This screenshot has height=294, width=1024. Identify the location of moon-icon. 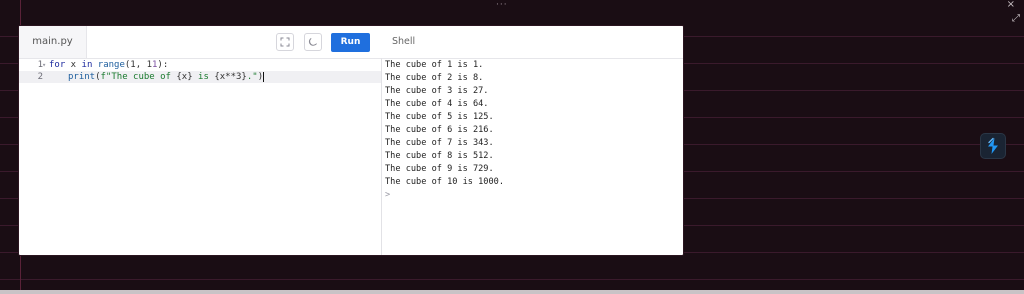
(312, 42).